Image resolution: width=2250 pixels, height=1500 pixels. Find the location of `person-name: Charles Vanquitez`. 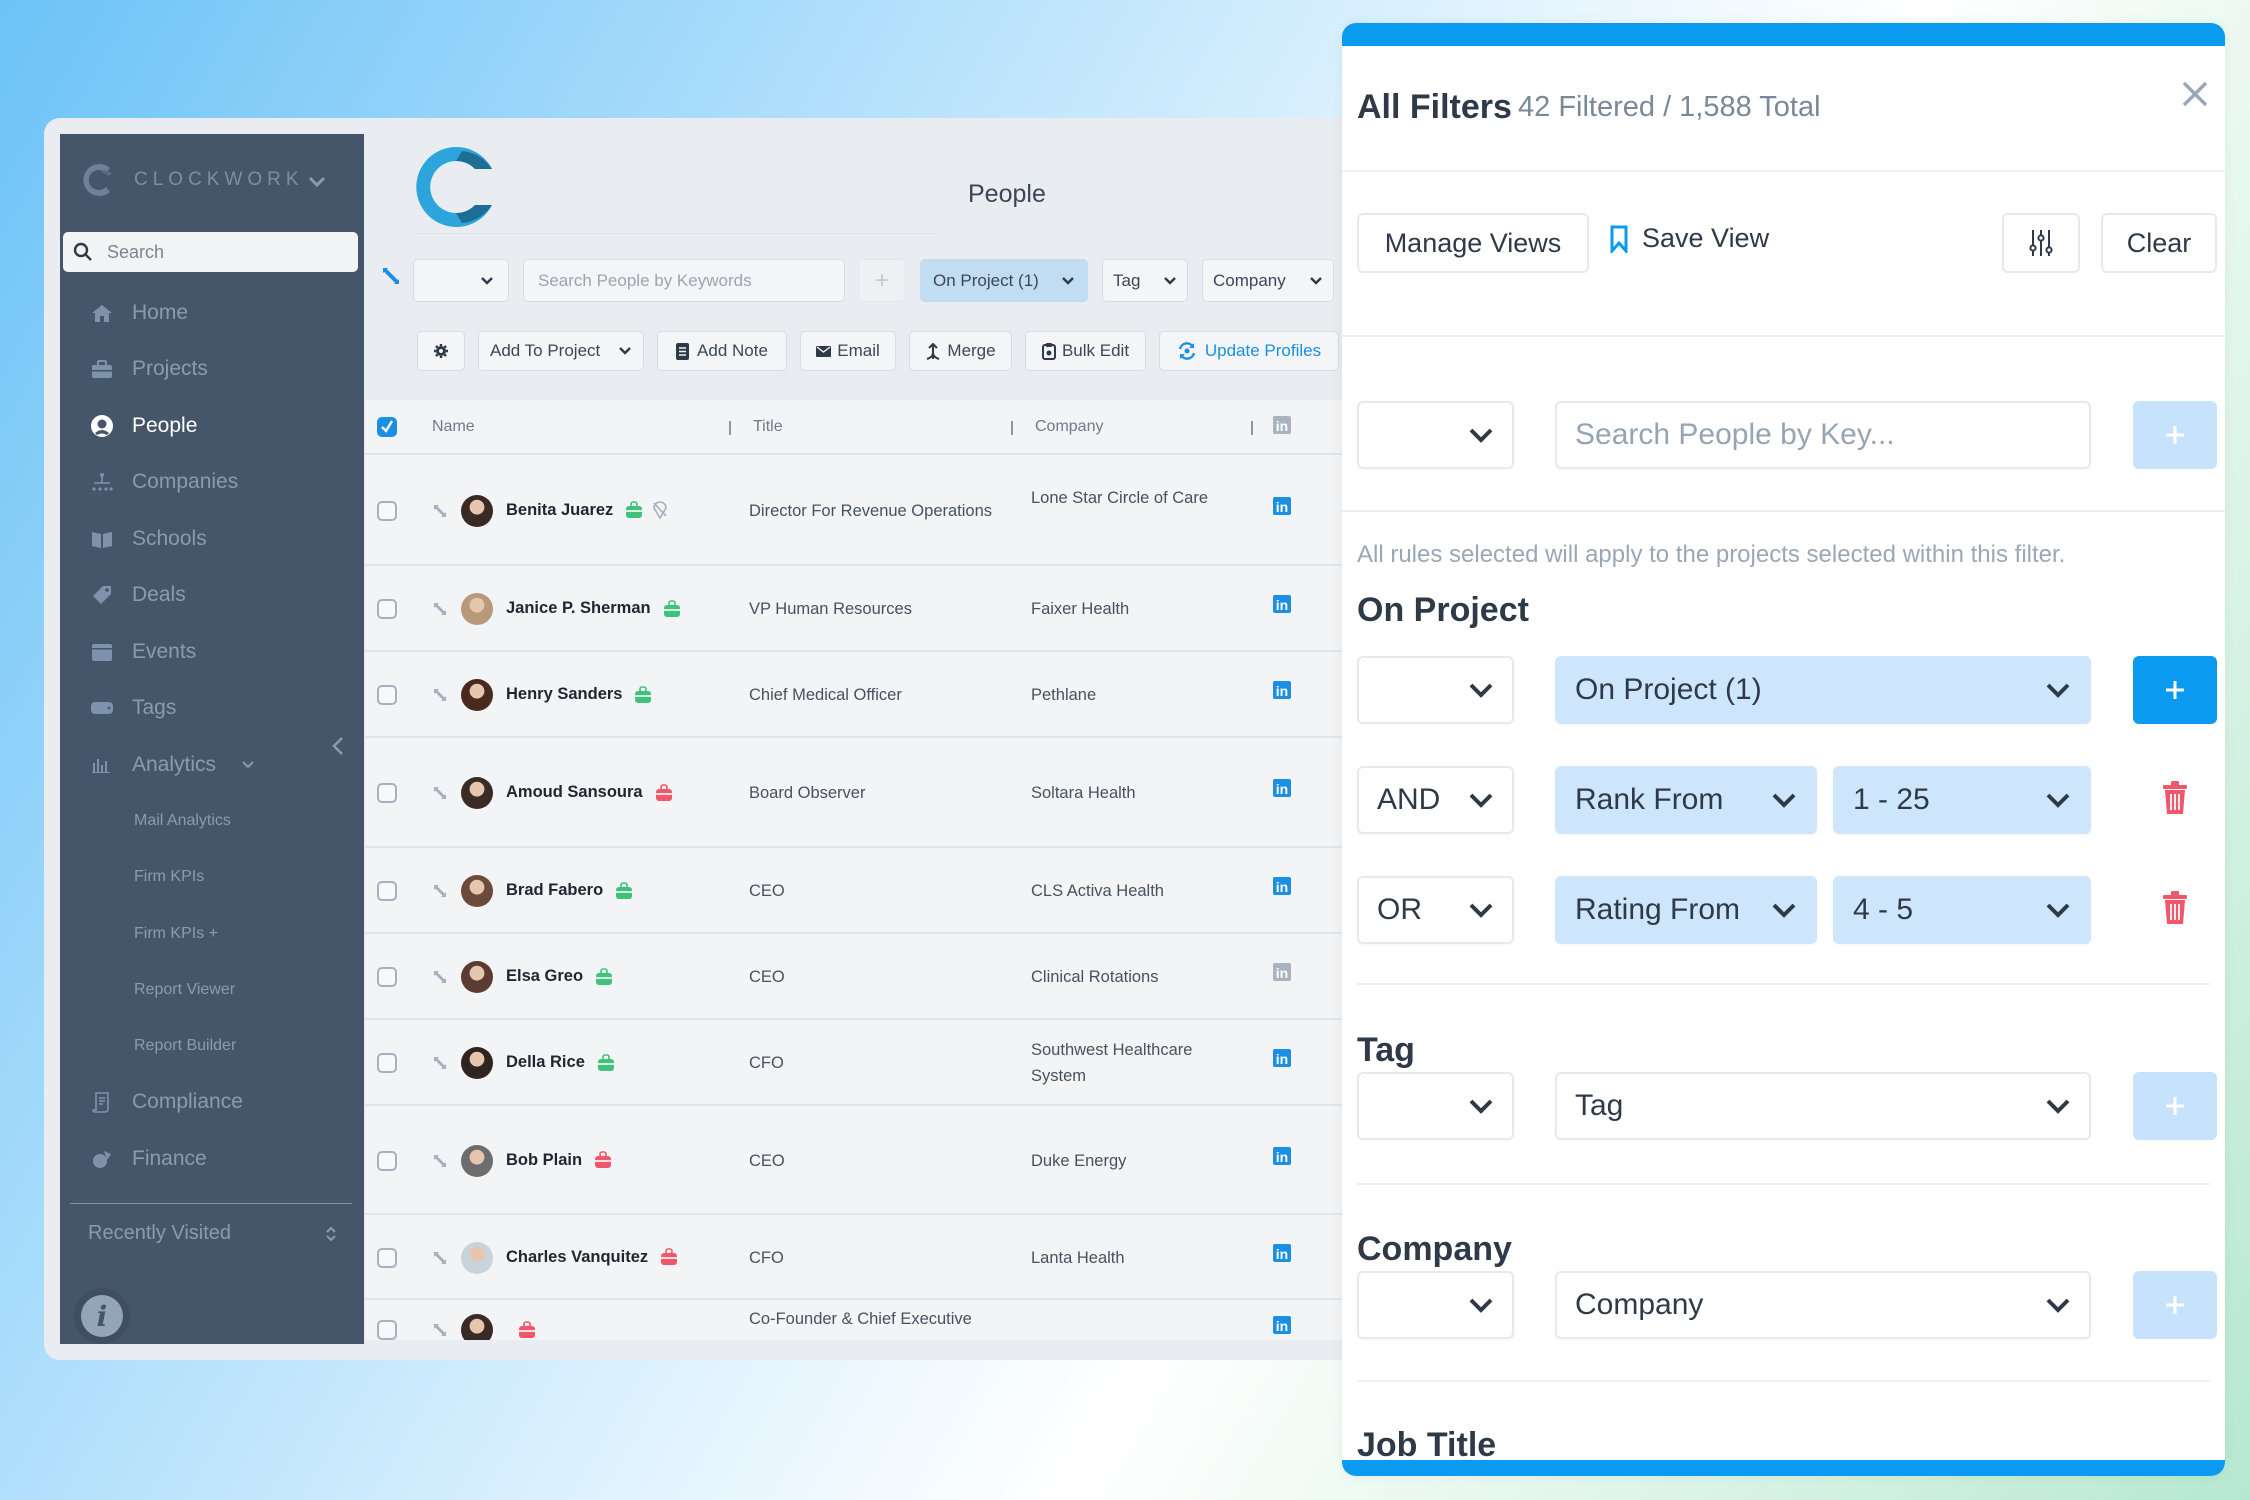

person-name: Charles Vanquitez is located at coordinates (577, 1257).